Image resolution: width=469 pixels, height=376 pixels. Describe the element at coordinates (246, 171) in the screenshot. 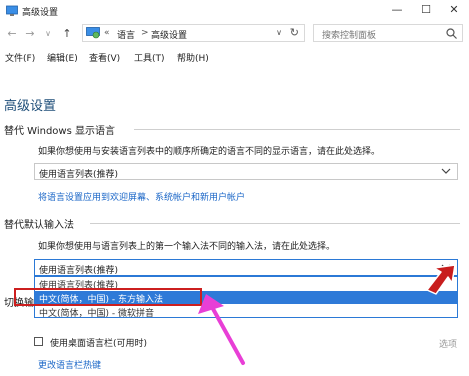

I see `display-language-dropdown: 使用语言列表(推荐)` at that location.